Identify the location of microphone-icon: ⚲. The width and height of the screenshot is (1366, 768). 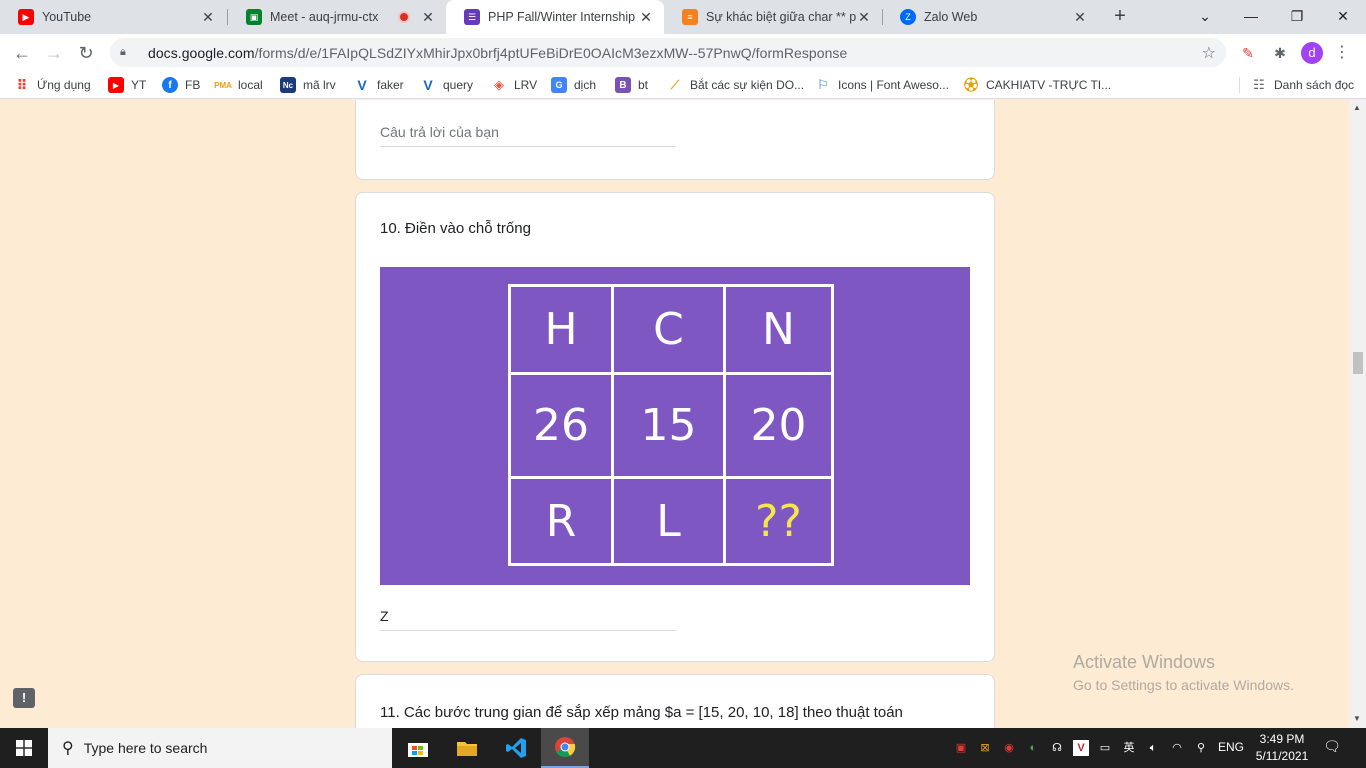
(1201, 748).